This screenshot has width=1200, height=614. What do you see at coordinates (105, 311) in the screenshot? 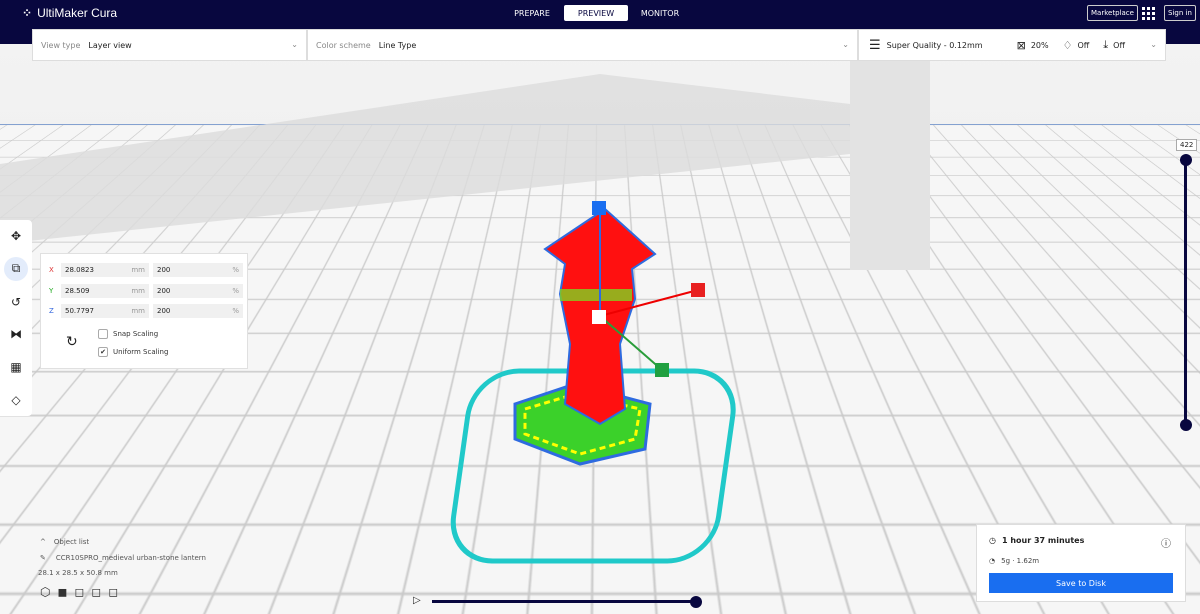
I see `z-mm-input: 50.7797 mm` at bounding box center [105, 311].